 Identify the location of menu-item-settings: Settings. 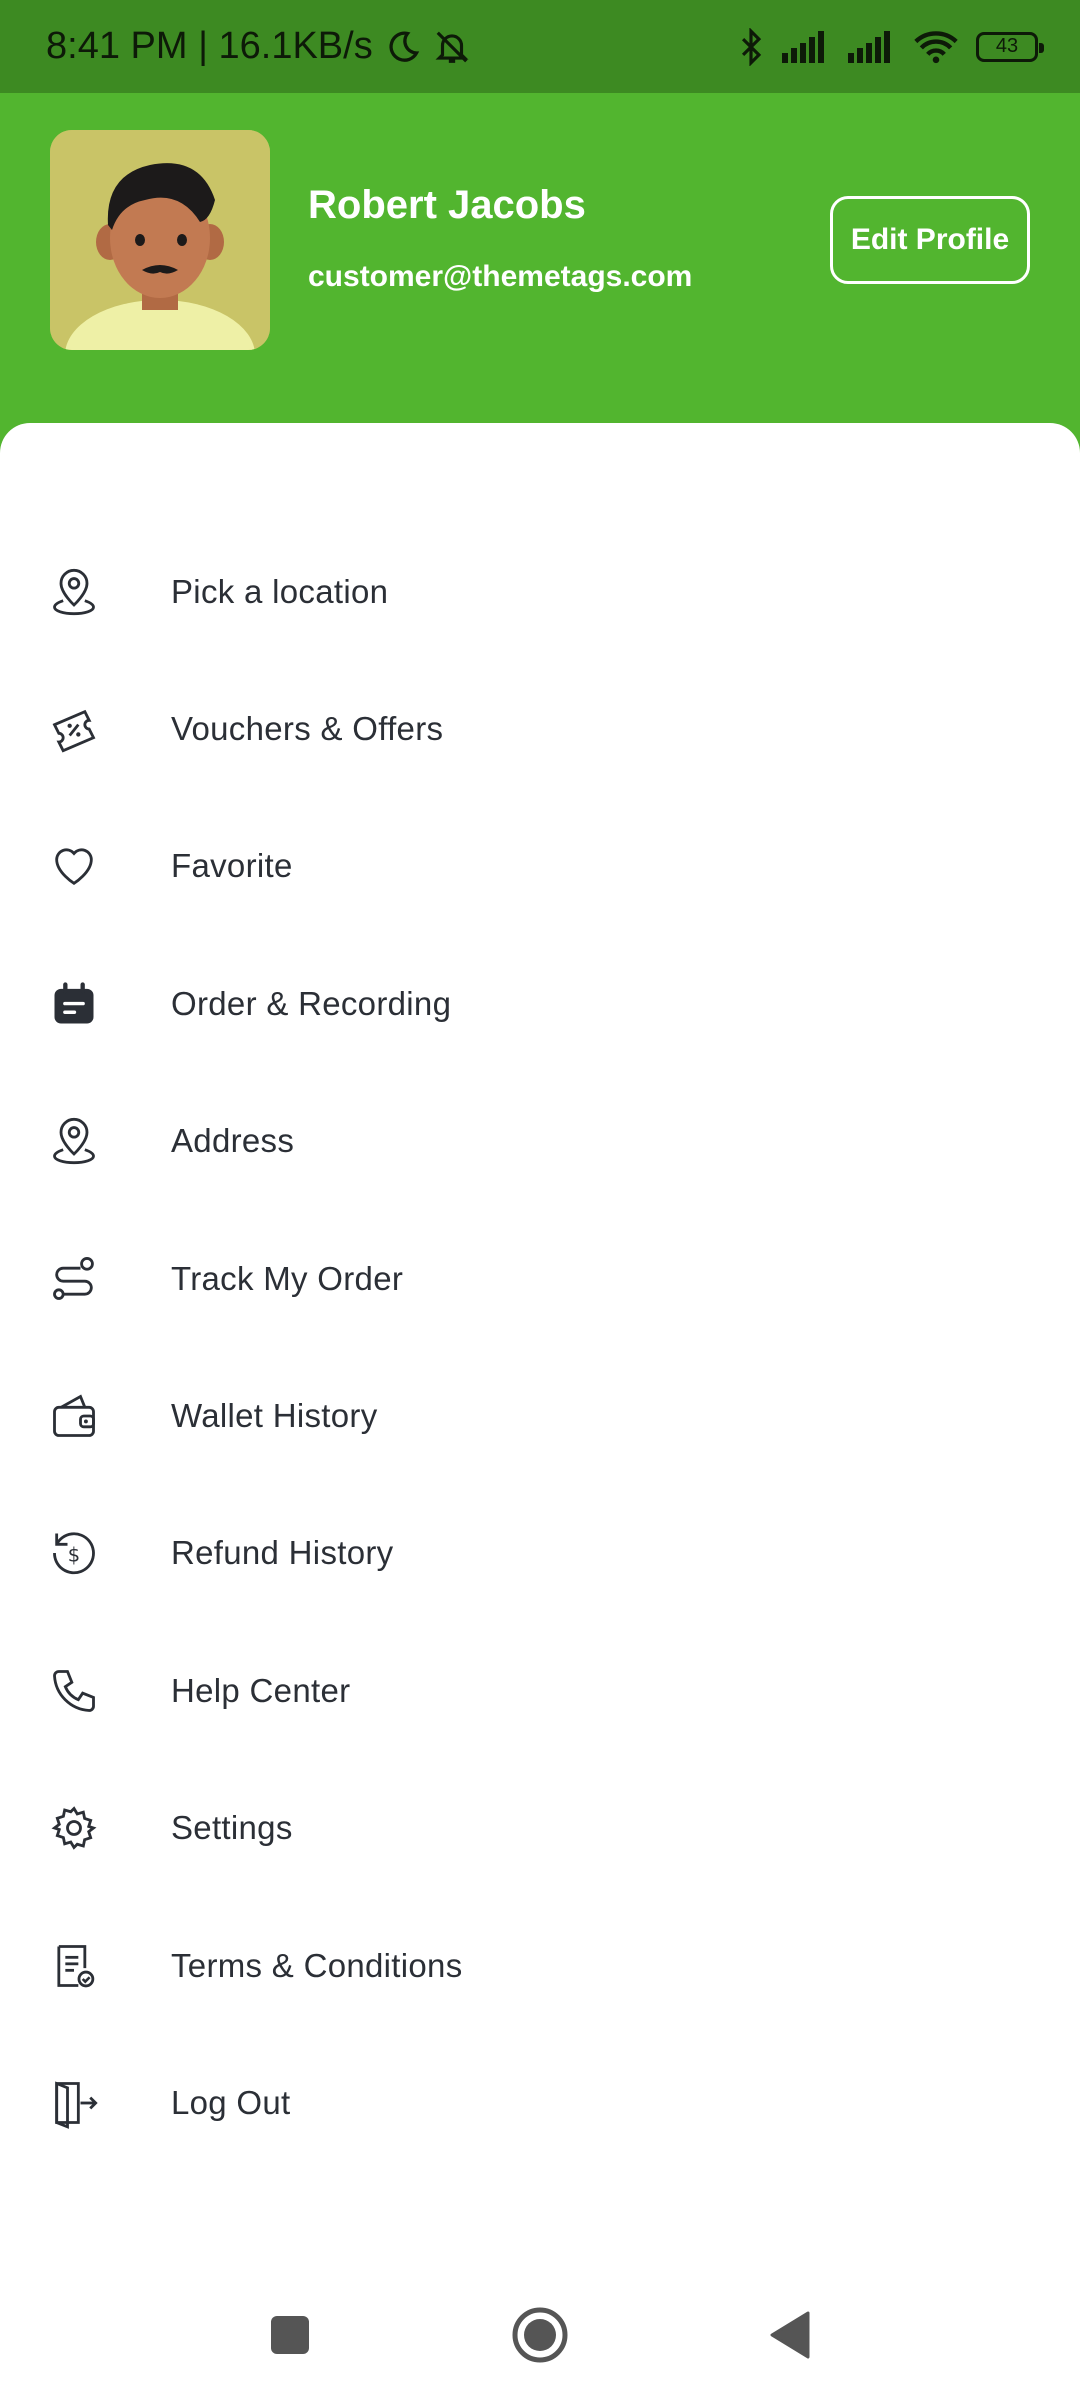
(540, 1828).